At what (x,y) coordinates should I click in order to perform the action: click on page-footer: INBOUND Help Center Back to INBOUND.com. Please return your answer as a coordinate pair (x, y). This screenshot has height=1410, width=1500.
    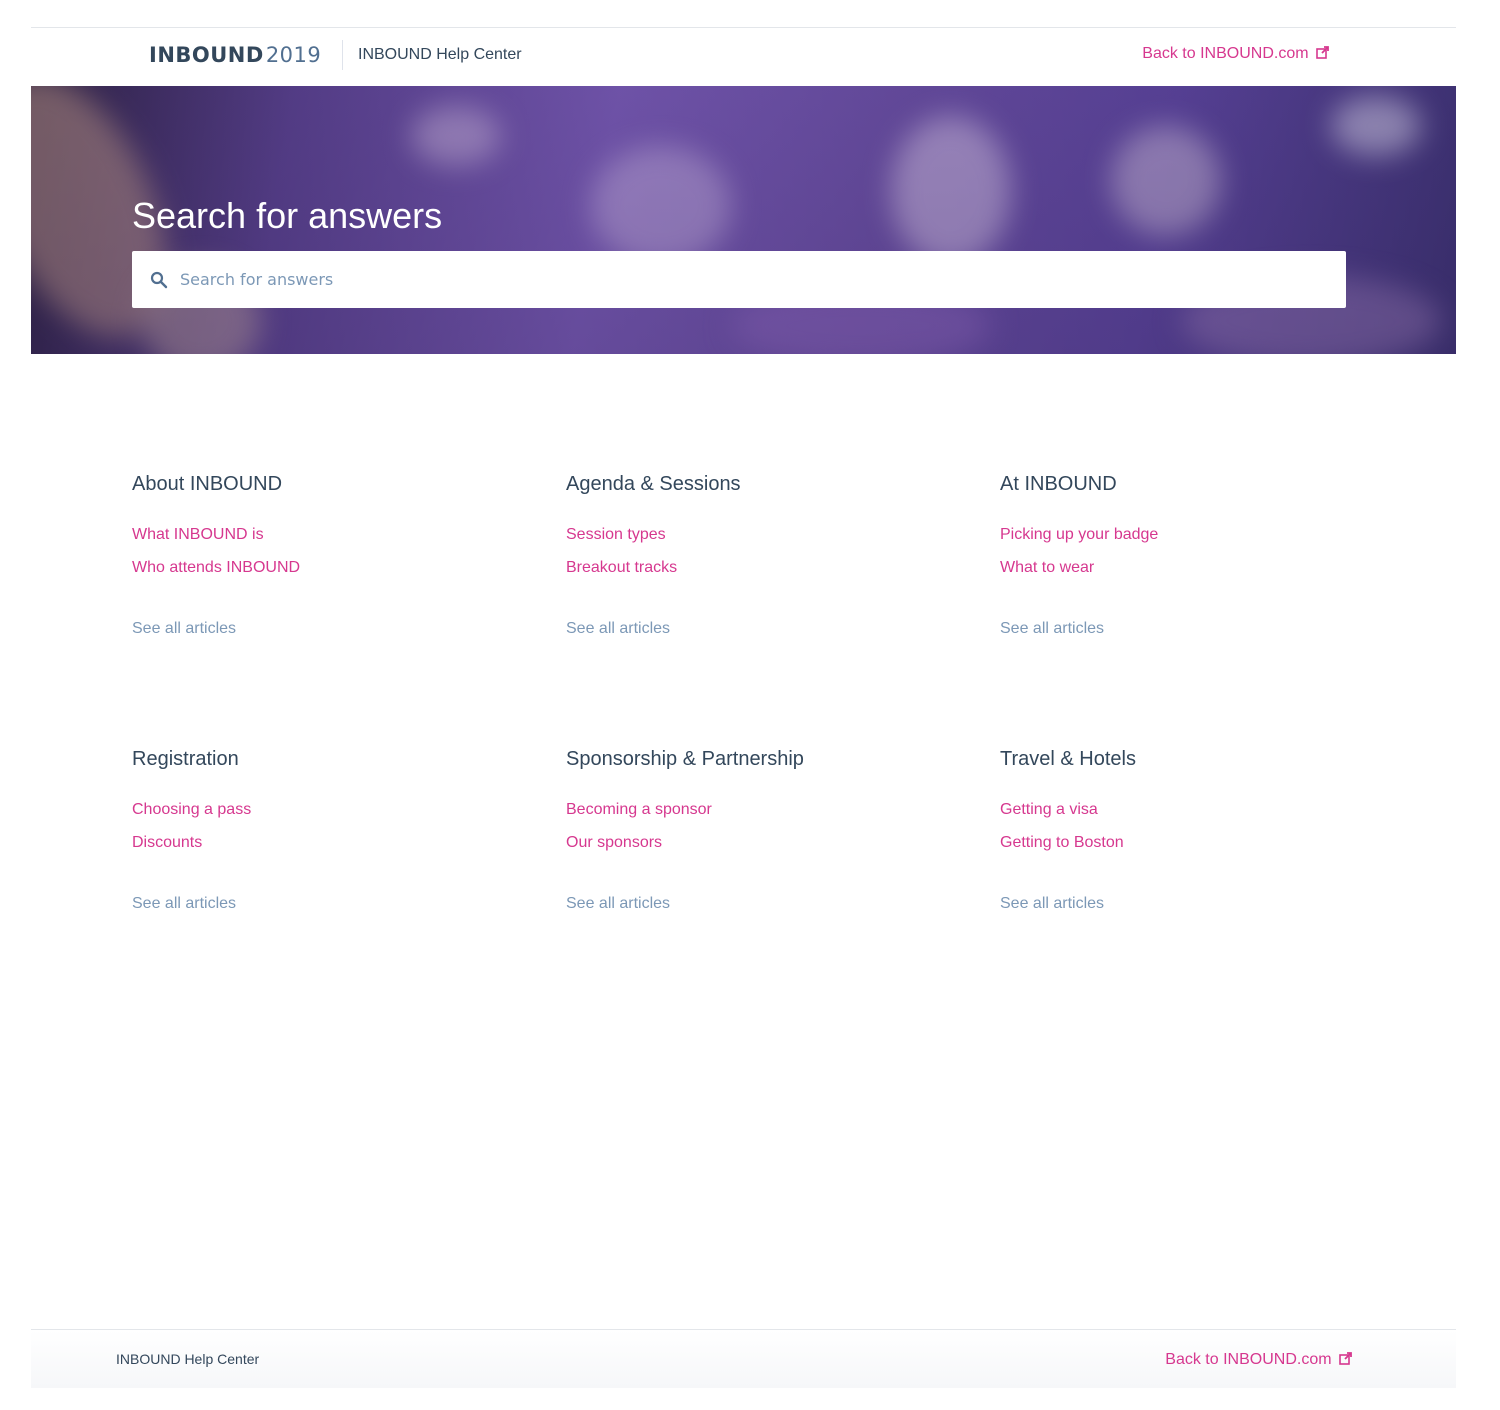
    Looking at the image, I should click on (743, 1358).